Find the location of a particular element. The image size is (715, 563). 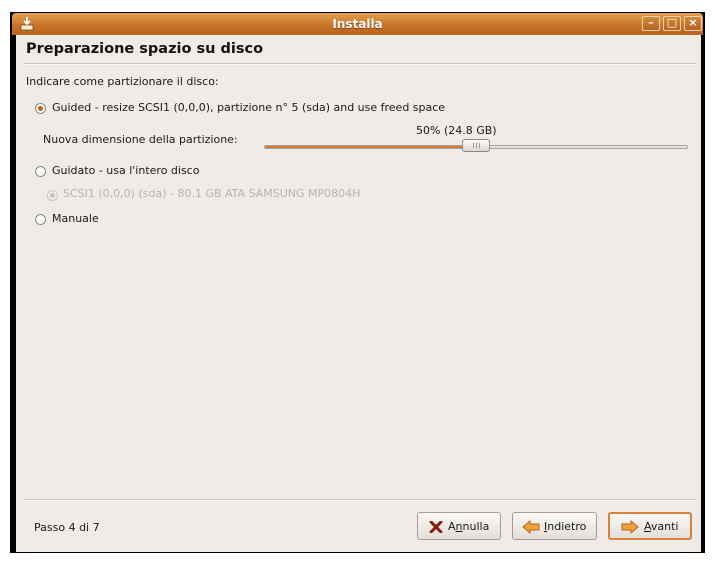

title-bar: Installa – □ × is located at coordinates (357, 24).